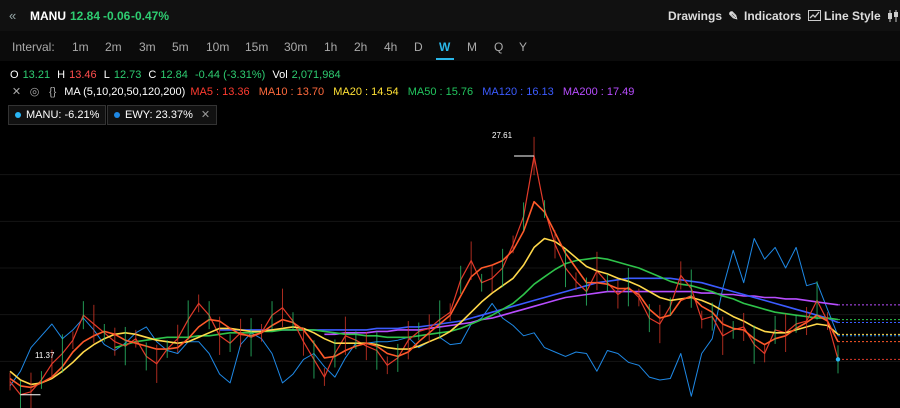 The image size is (900, 408). What do you see at coordinates (814, 15) in the screenshot?
I see `indicator-chart-icon` at bounding box center [814, 15].